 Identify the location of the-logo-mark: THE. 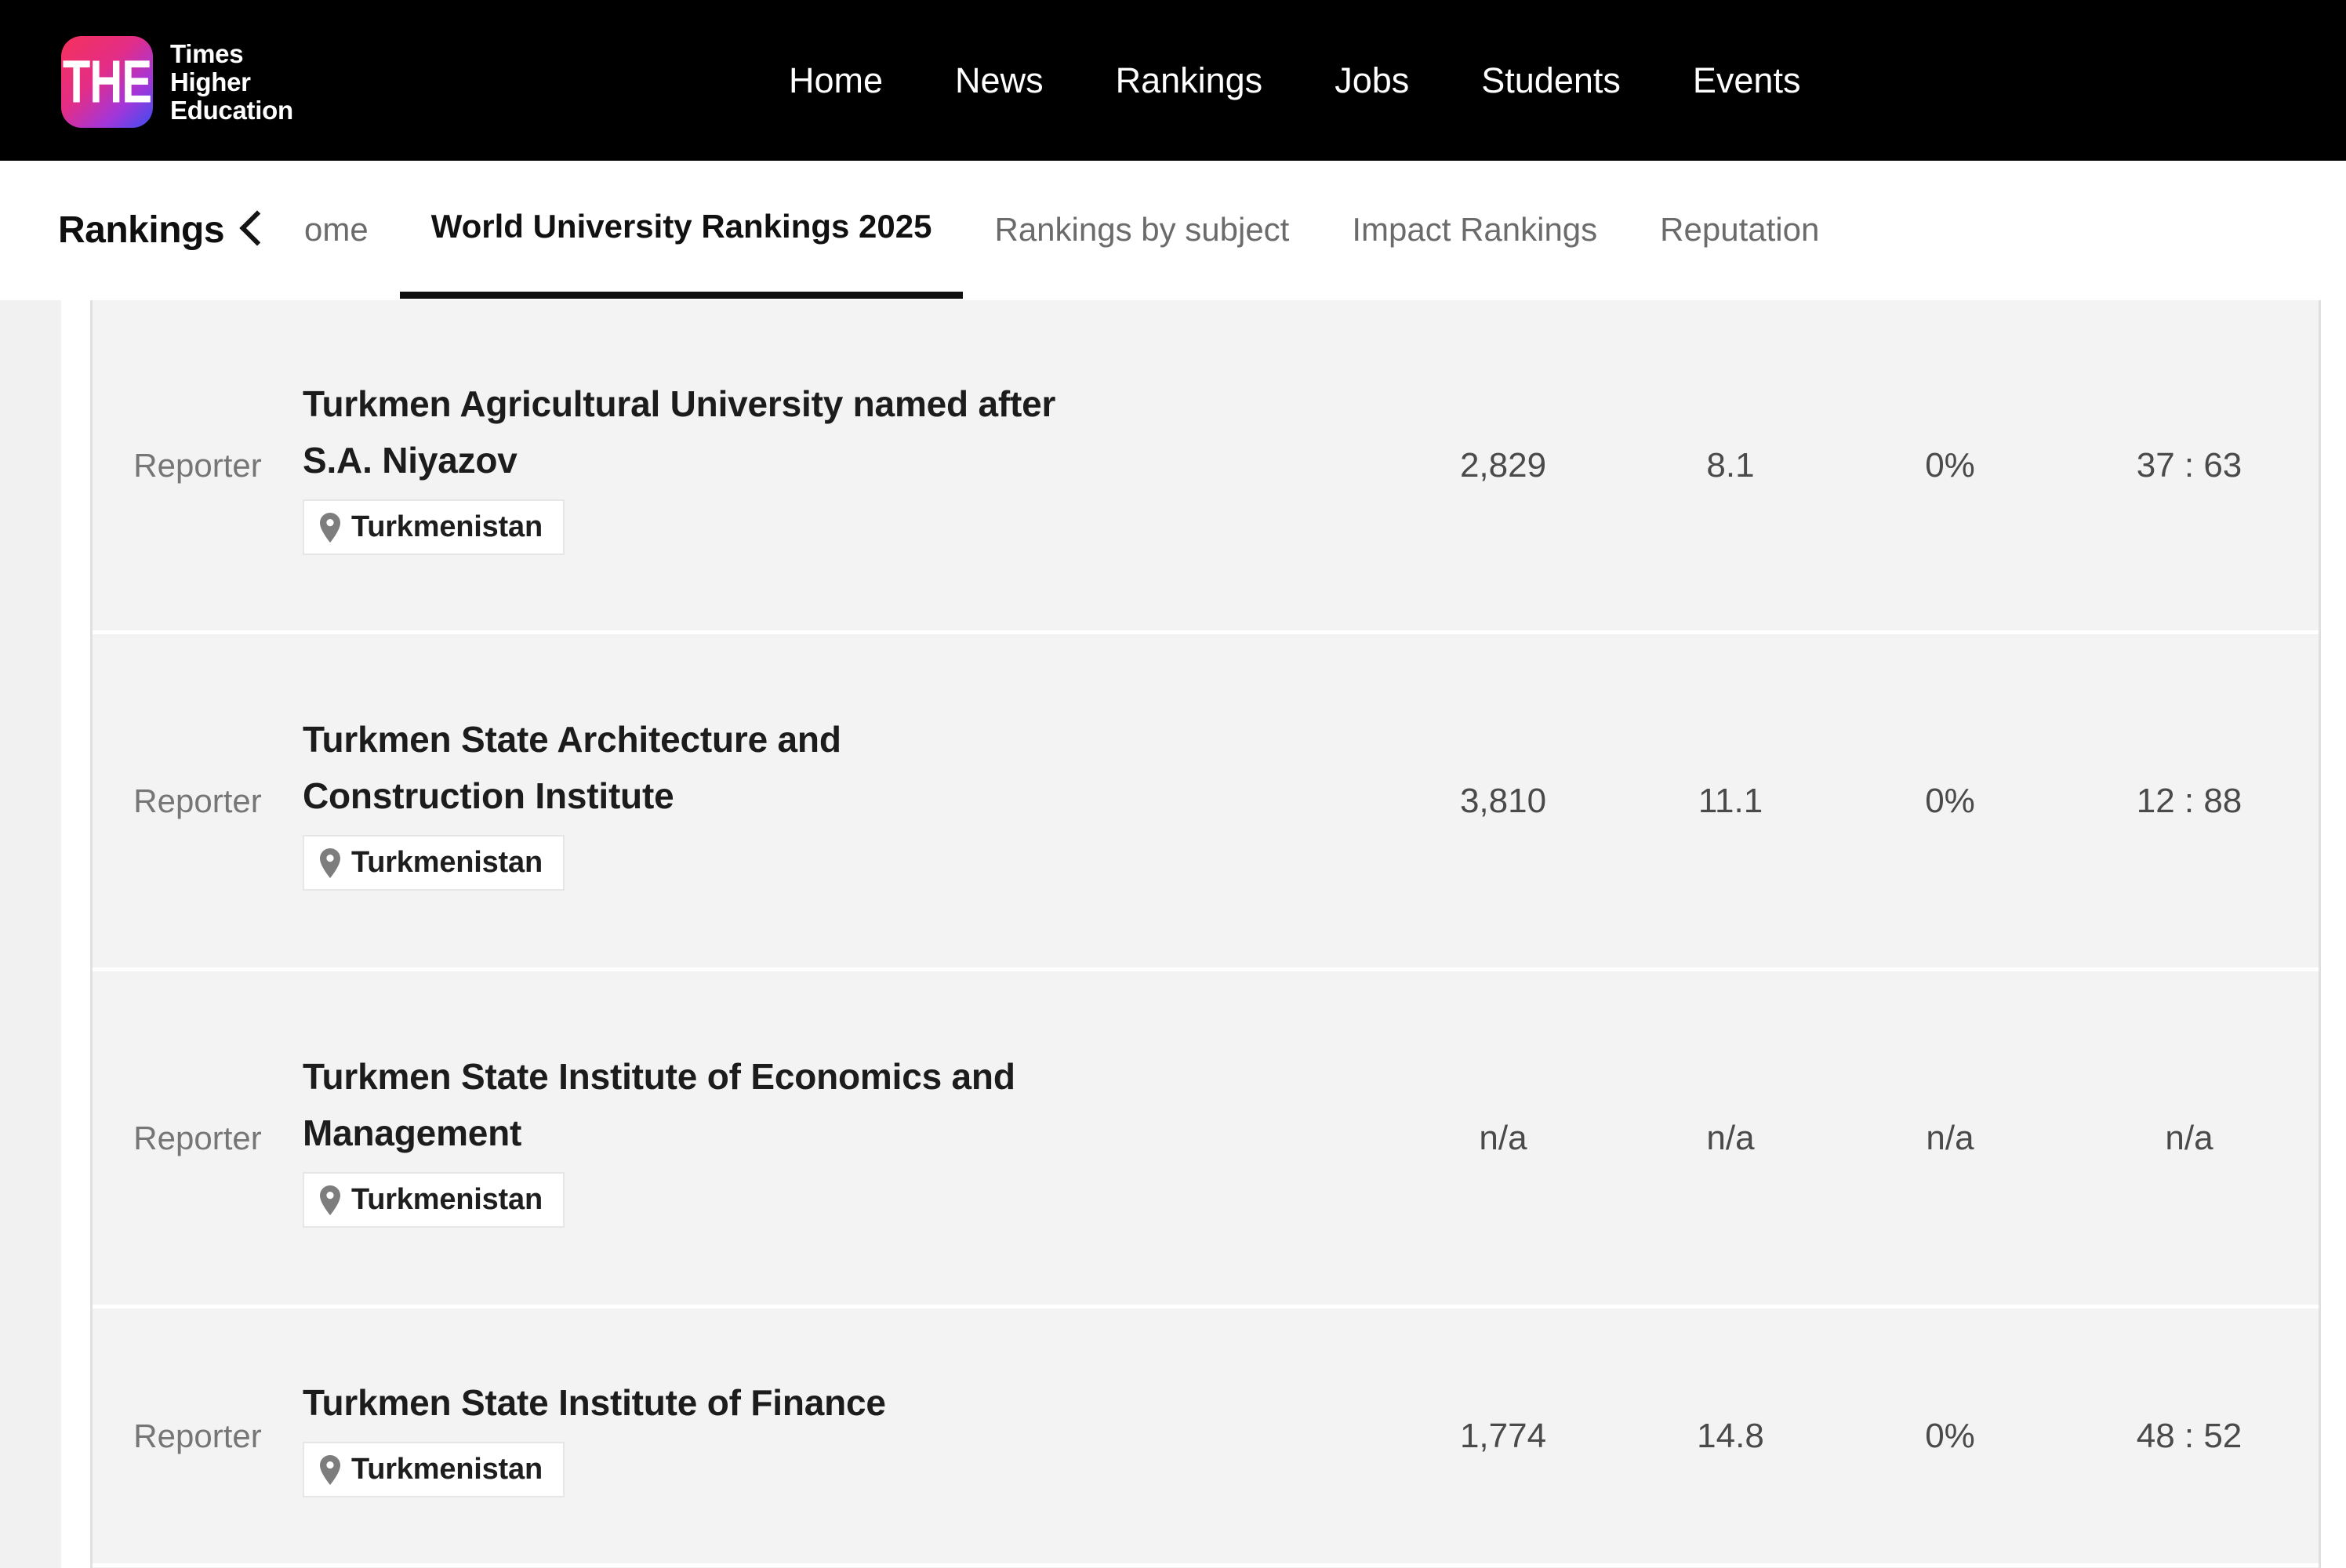
(107, 82).